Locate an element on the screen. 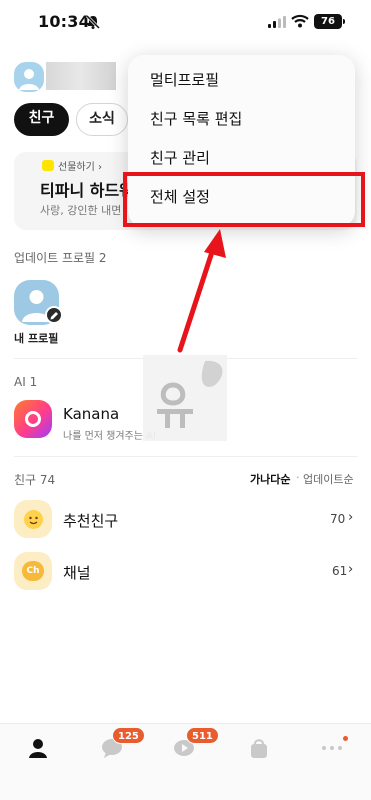 Image resolution: width=371 pixels, height=800 pixels. highlight-box is located at coordinates (244, 199).